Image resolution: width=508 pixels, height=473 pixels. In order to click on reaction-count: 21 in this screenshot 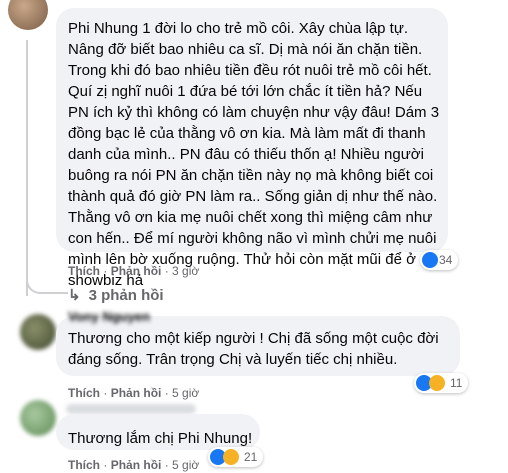, I will do `click(236, 457)`.